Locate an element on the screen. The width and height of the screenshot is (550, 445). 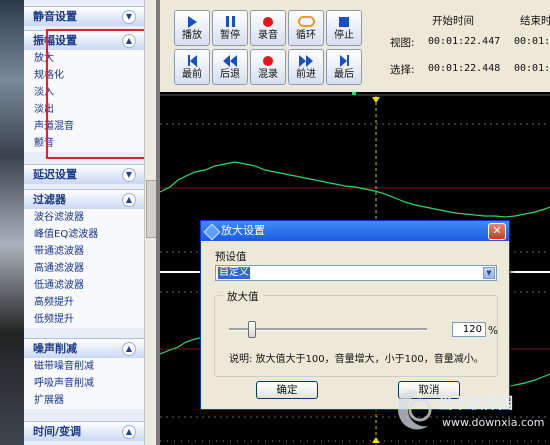
group-title: 过滤器 is located at coordinates (49, 199).